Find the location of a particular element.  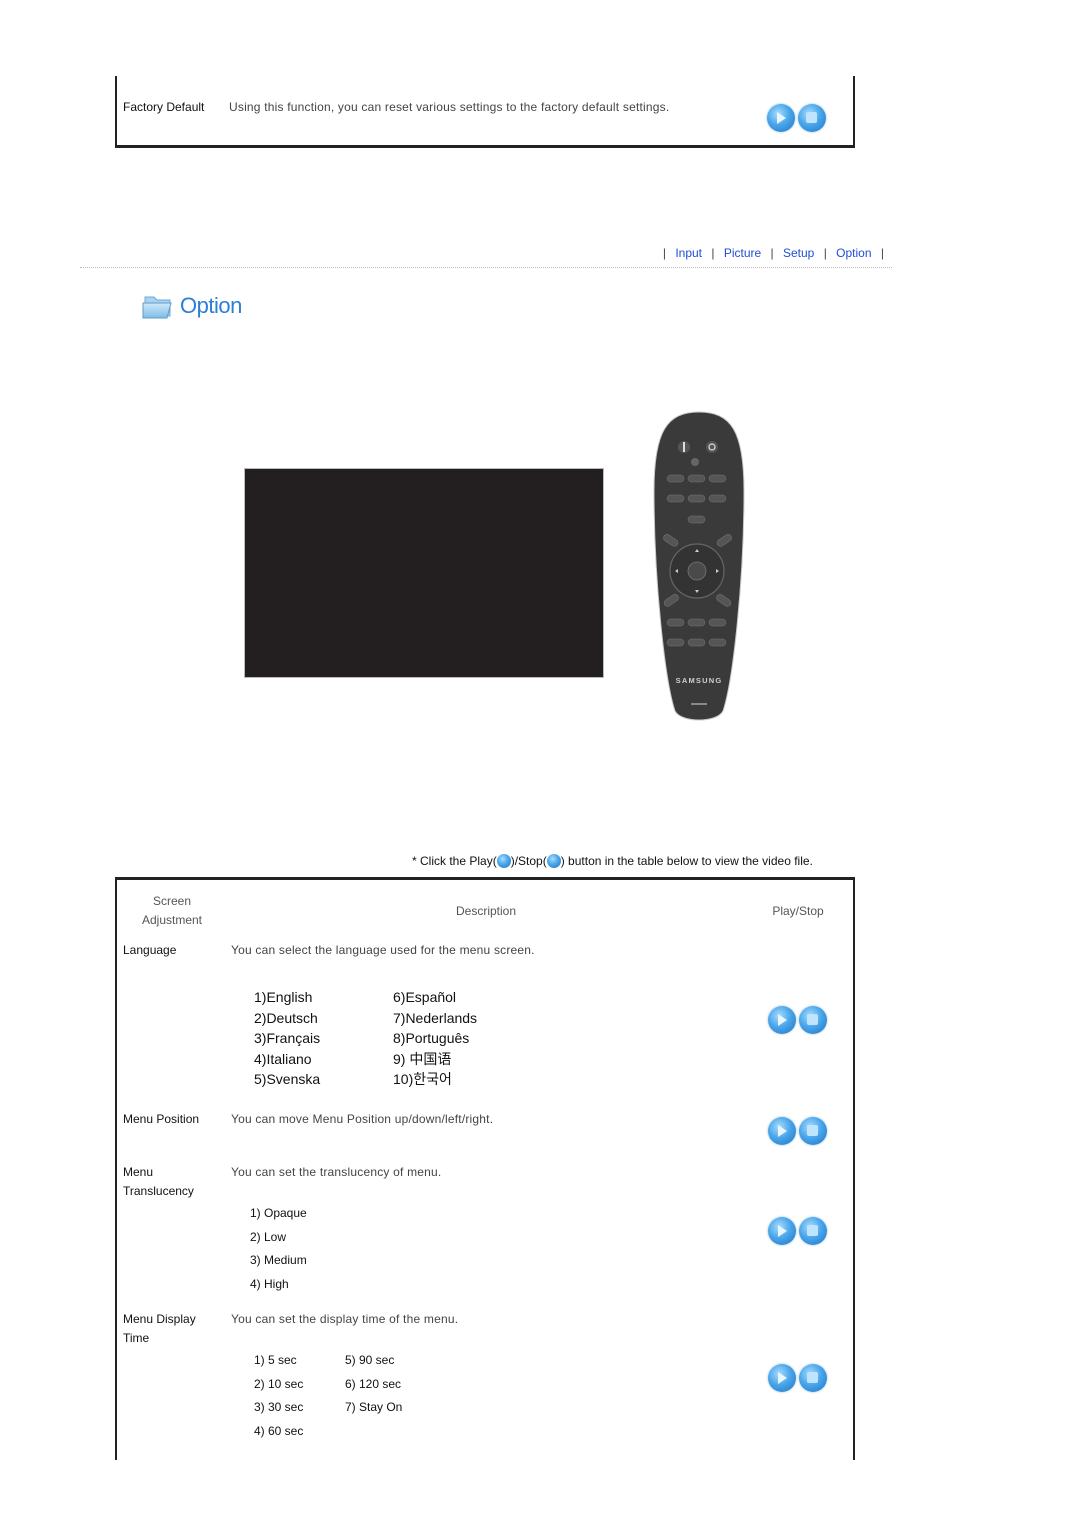

display-time-option: 5) 90 sec is located at coordinates (370, 1360).